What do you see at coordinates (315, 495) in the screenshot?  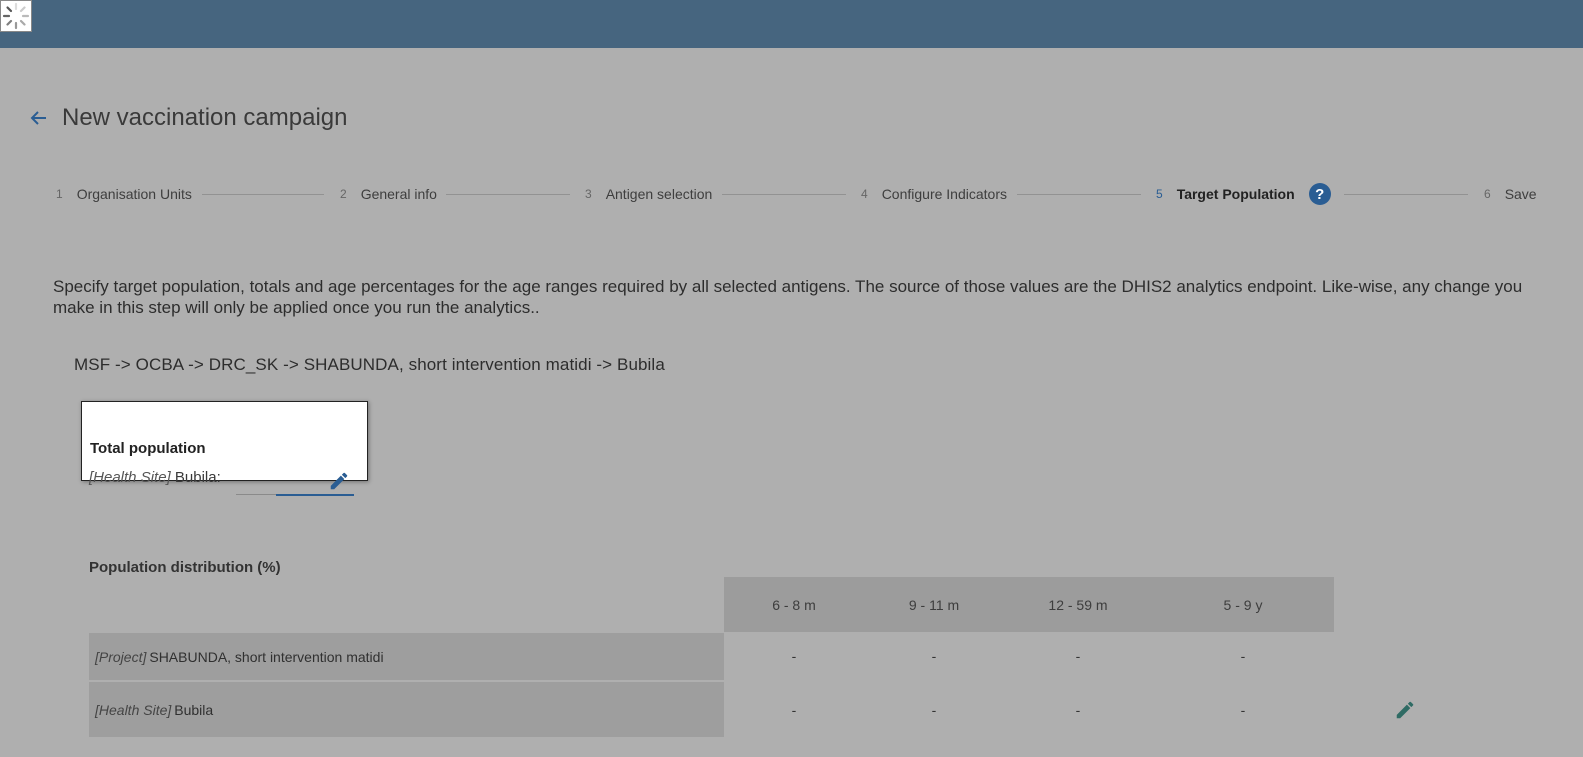 I see `input-focus-underline` at bounding box center [315, 495].